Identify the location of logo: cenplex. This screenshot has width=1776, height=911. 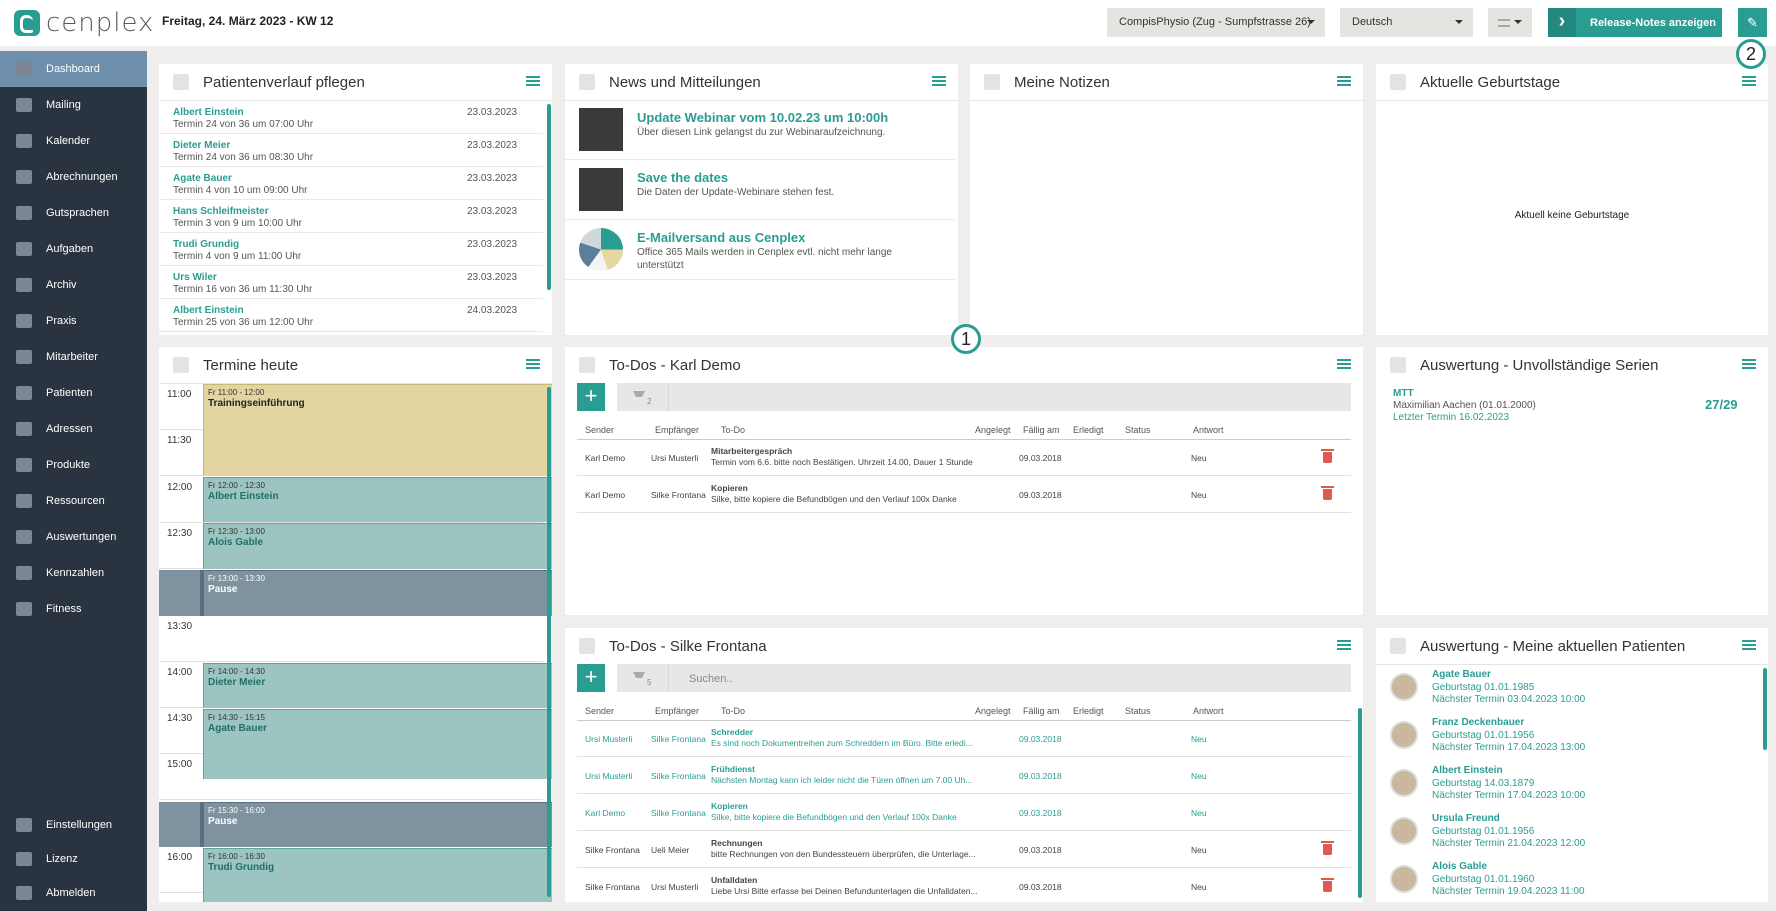
(84, 23).